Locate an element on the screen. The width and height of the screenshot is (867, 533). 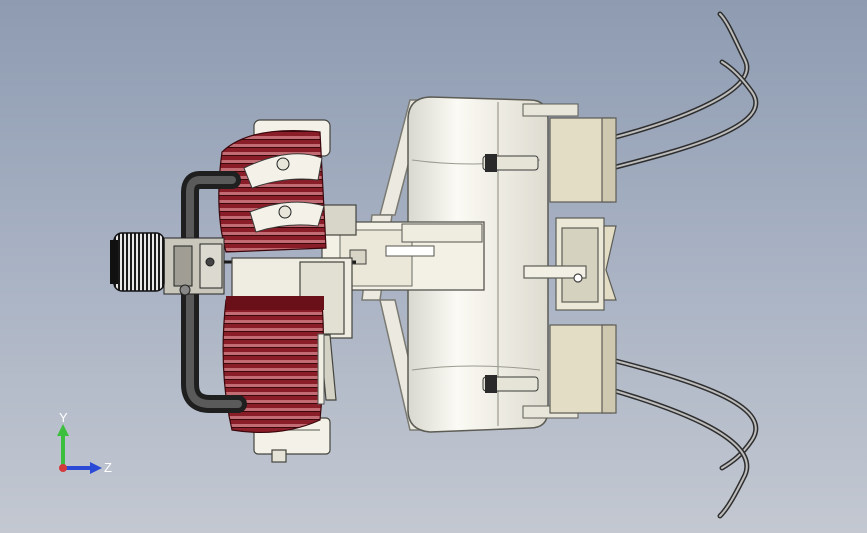
air-filter is located at coordinates (137, 262).